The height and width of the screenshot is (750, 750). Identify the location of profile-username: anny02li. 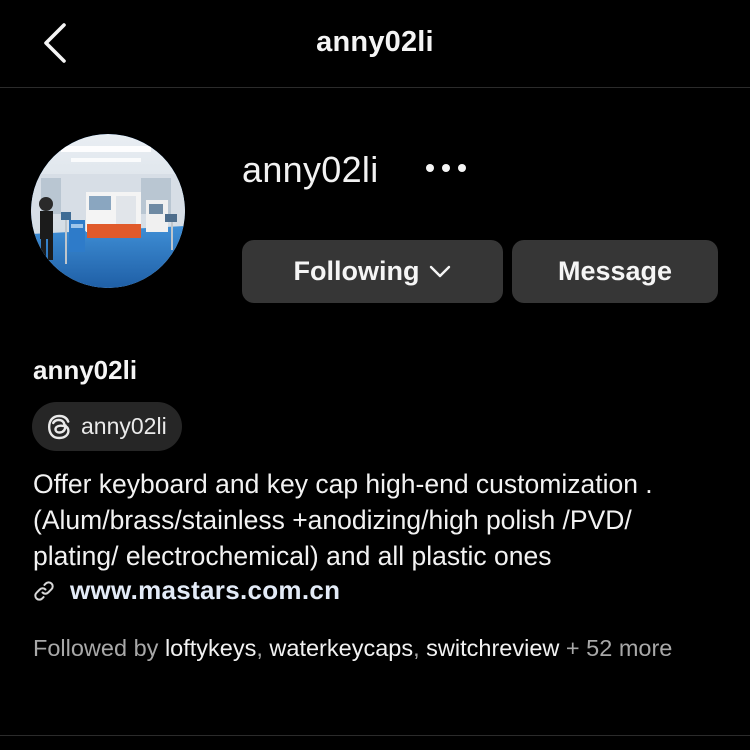
(310, 169).